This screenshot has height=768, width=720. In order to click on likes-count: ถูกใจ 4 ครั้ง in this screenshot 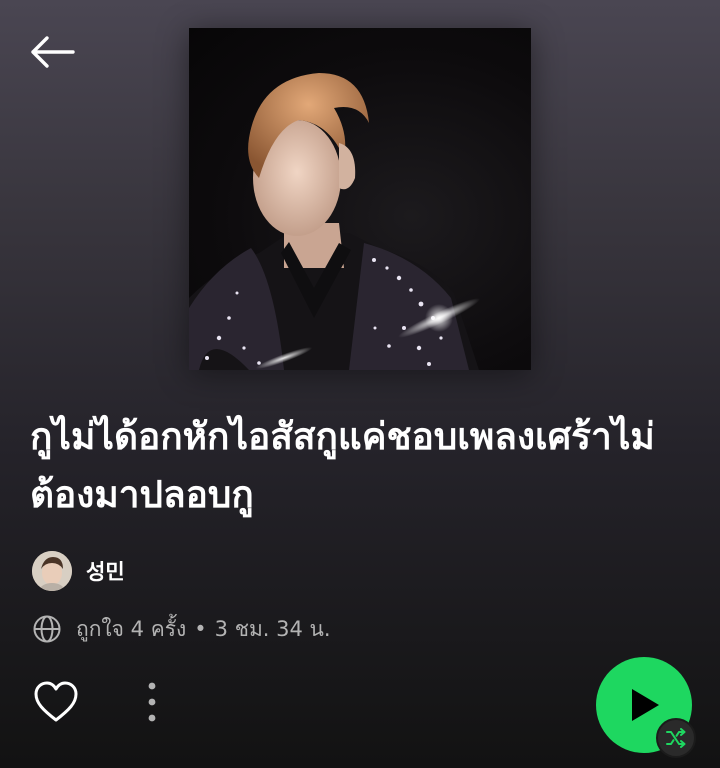, I will do `click(131, 628)`.